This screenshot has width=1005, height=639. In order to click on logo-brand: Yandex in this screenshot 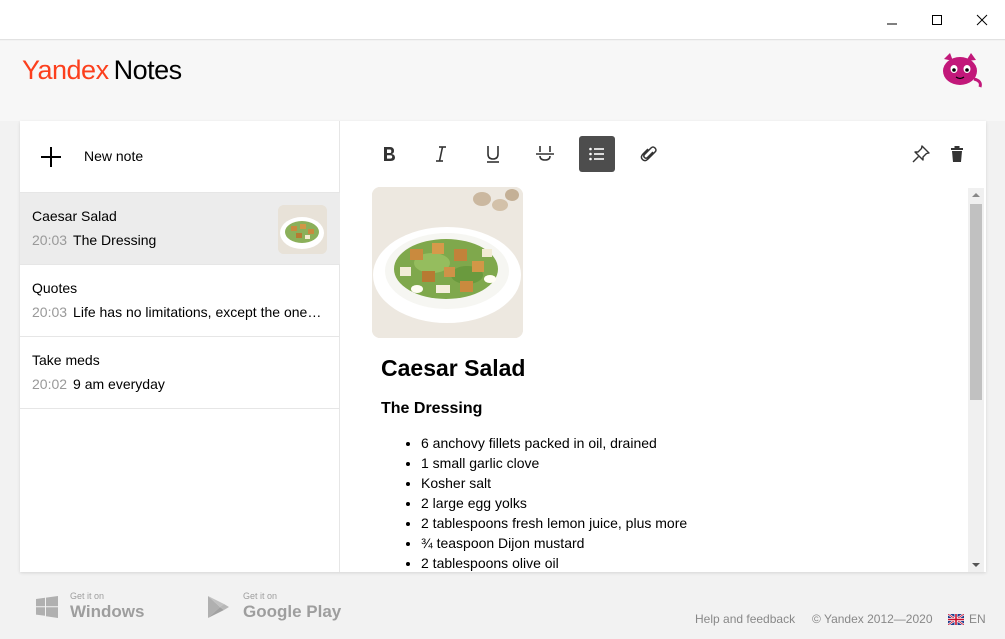, I will do `click(65, 70)`.